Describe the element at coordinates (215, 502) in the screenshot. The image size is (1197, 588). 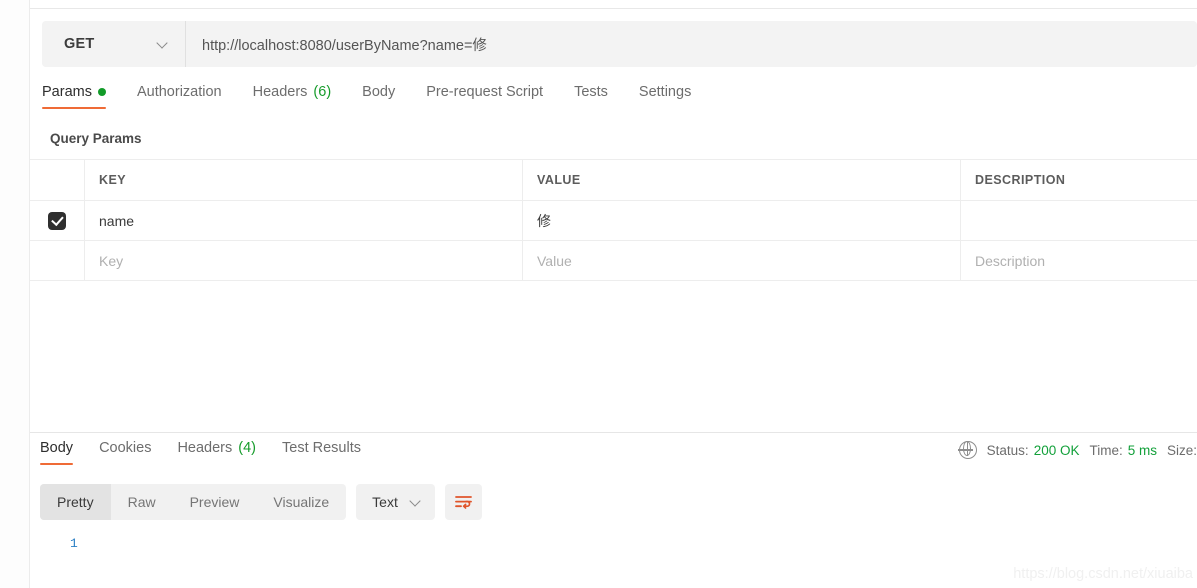
I see `format-tab-preview: Preview` at that location.